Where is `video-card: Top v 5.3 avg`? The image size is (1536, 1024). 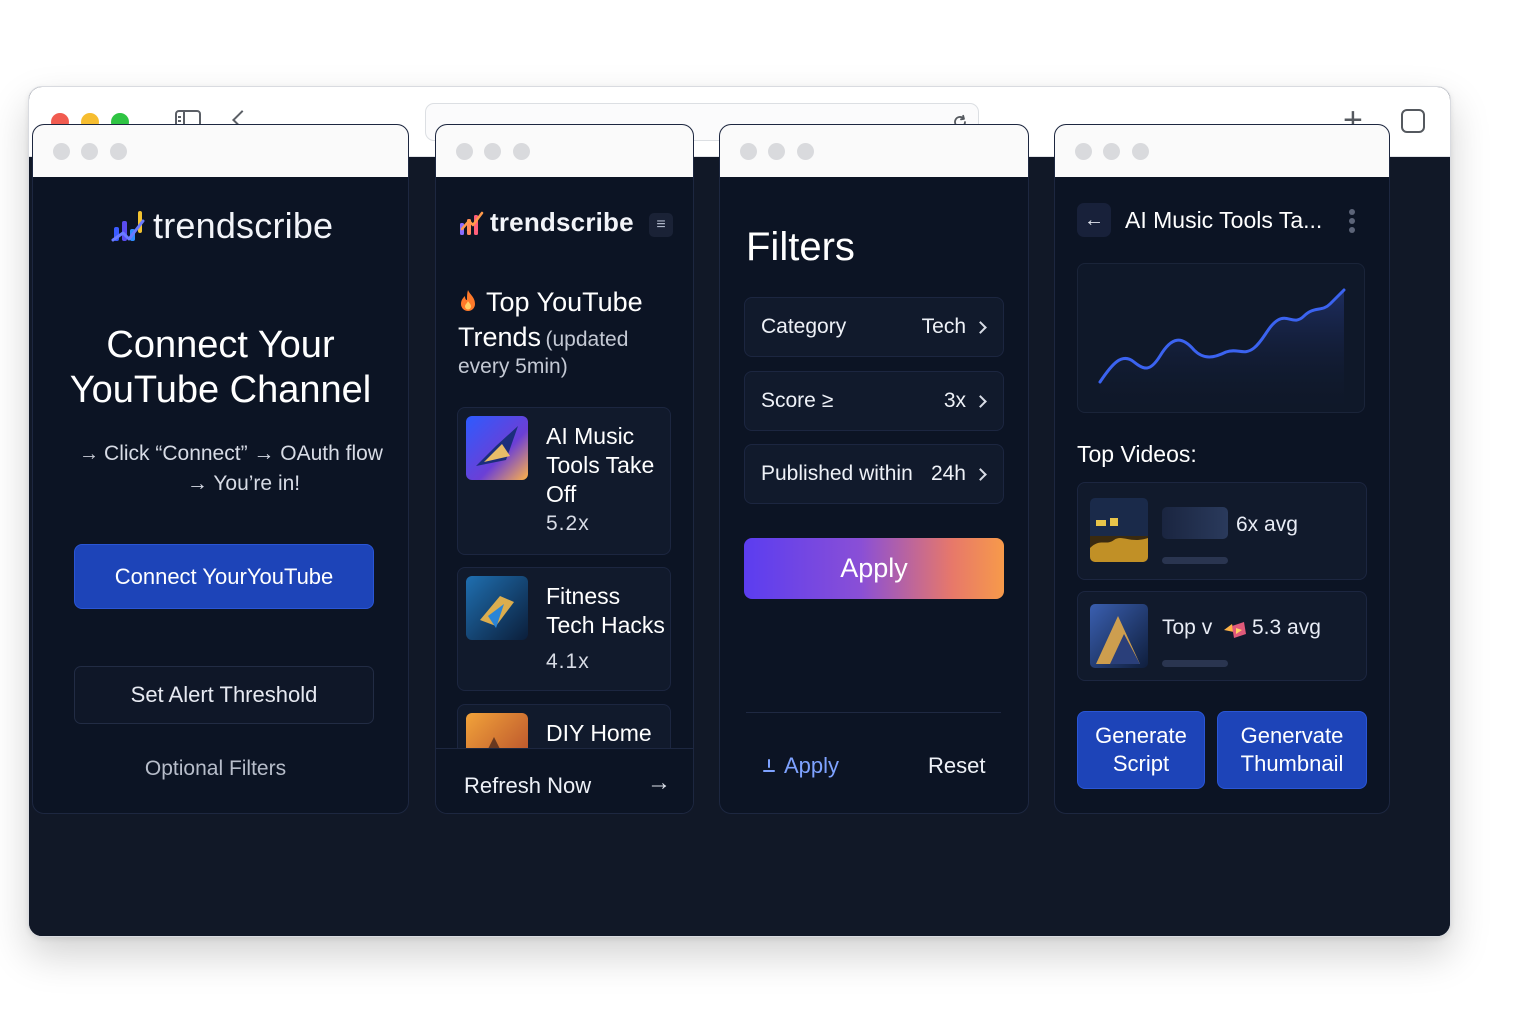
video-card: Top v 5.3 avg is located at coordinates (1222, 636).